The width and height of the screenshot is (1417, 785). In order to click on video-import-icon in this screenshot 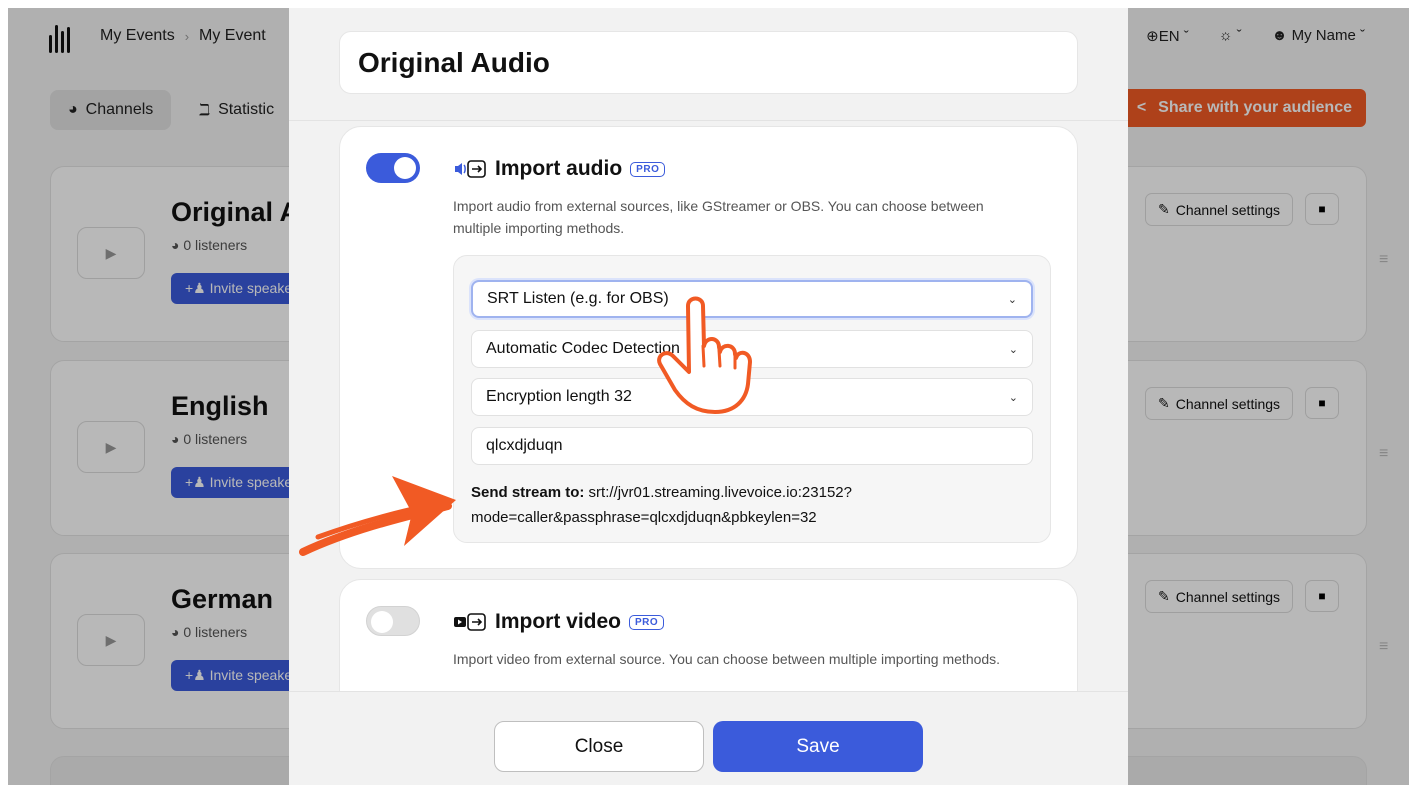, I will do `click(470, 622)`.